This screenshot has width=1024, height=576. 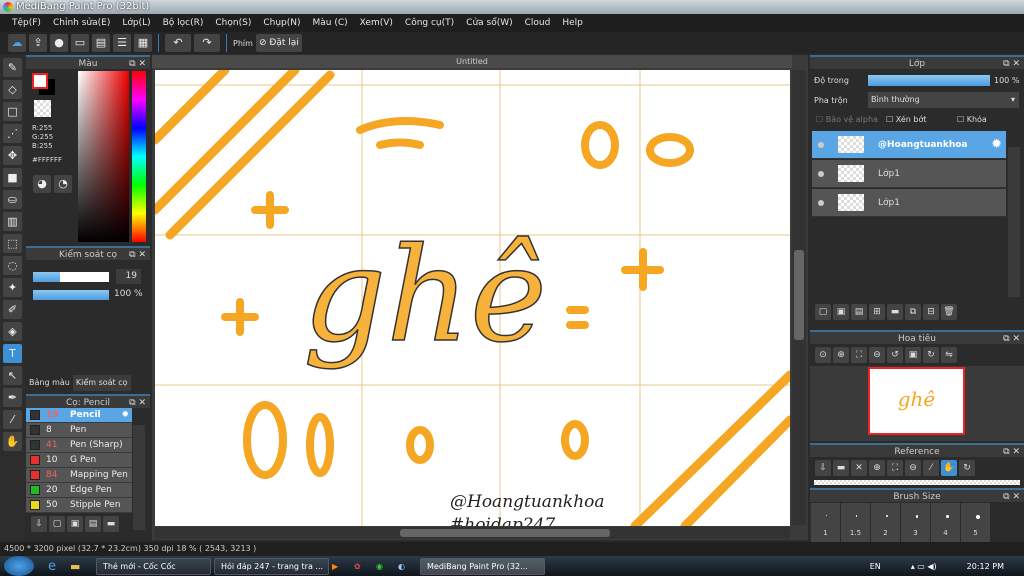 What do you see at coordinates (143, 43) in the screenshot?
I see `grid-icon: ▦` at bounding box center [143, 43].